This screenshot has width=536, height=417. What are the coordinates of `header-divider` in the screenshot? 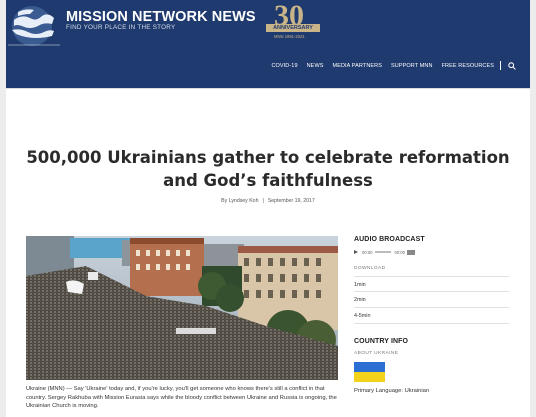 It's located at (268, 88).